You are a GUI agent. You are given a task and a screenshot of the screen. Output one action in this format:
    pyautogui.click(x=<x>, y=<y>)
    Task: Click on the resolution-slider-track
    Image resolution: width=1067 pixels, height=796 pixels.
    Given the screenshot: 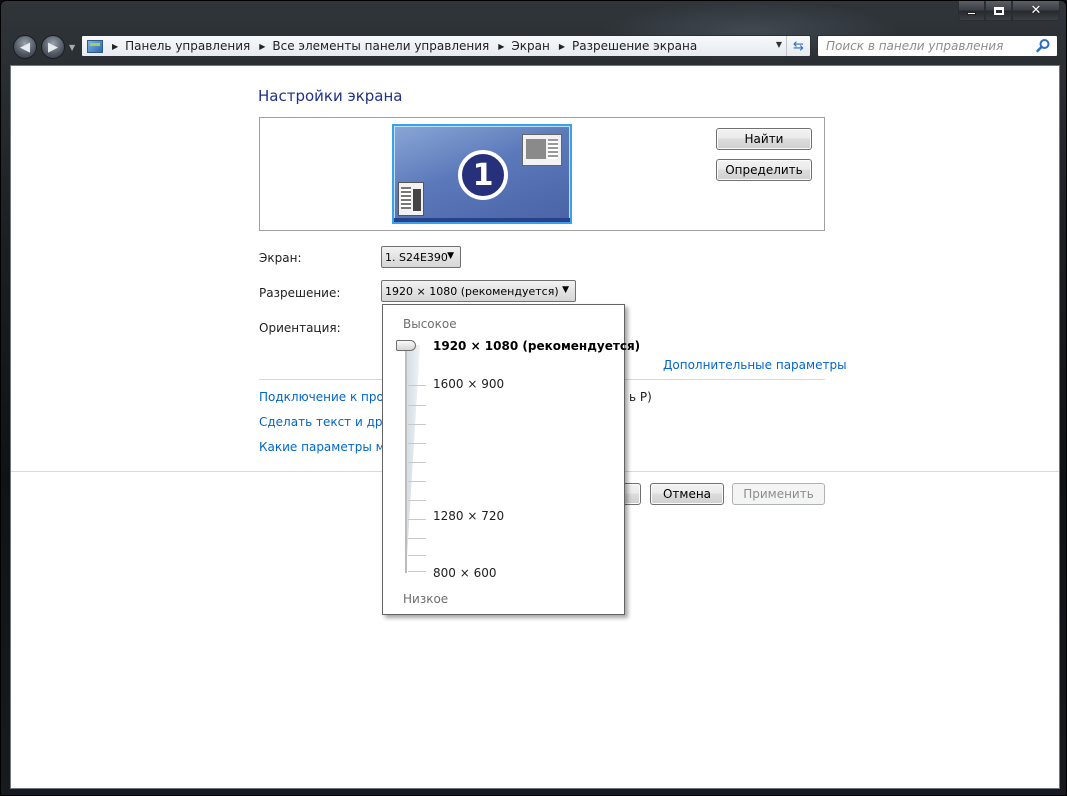 What is the action you would take?
    pyautogui.click(x=406, y=459)
    